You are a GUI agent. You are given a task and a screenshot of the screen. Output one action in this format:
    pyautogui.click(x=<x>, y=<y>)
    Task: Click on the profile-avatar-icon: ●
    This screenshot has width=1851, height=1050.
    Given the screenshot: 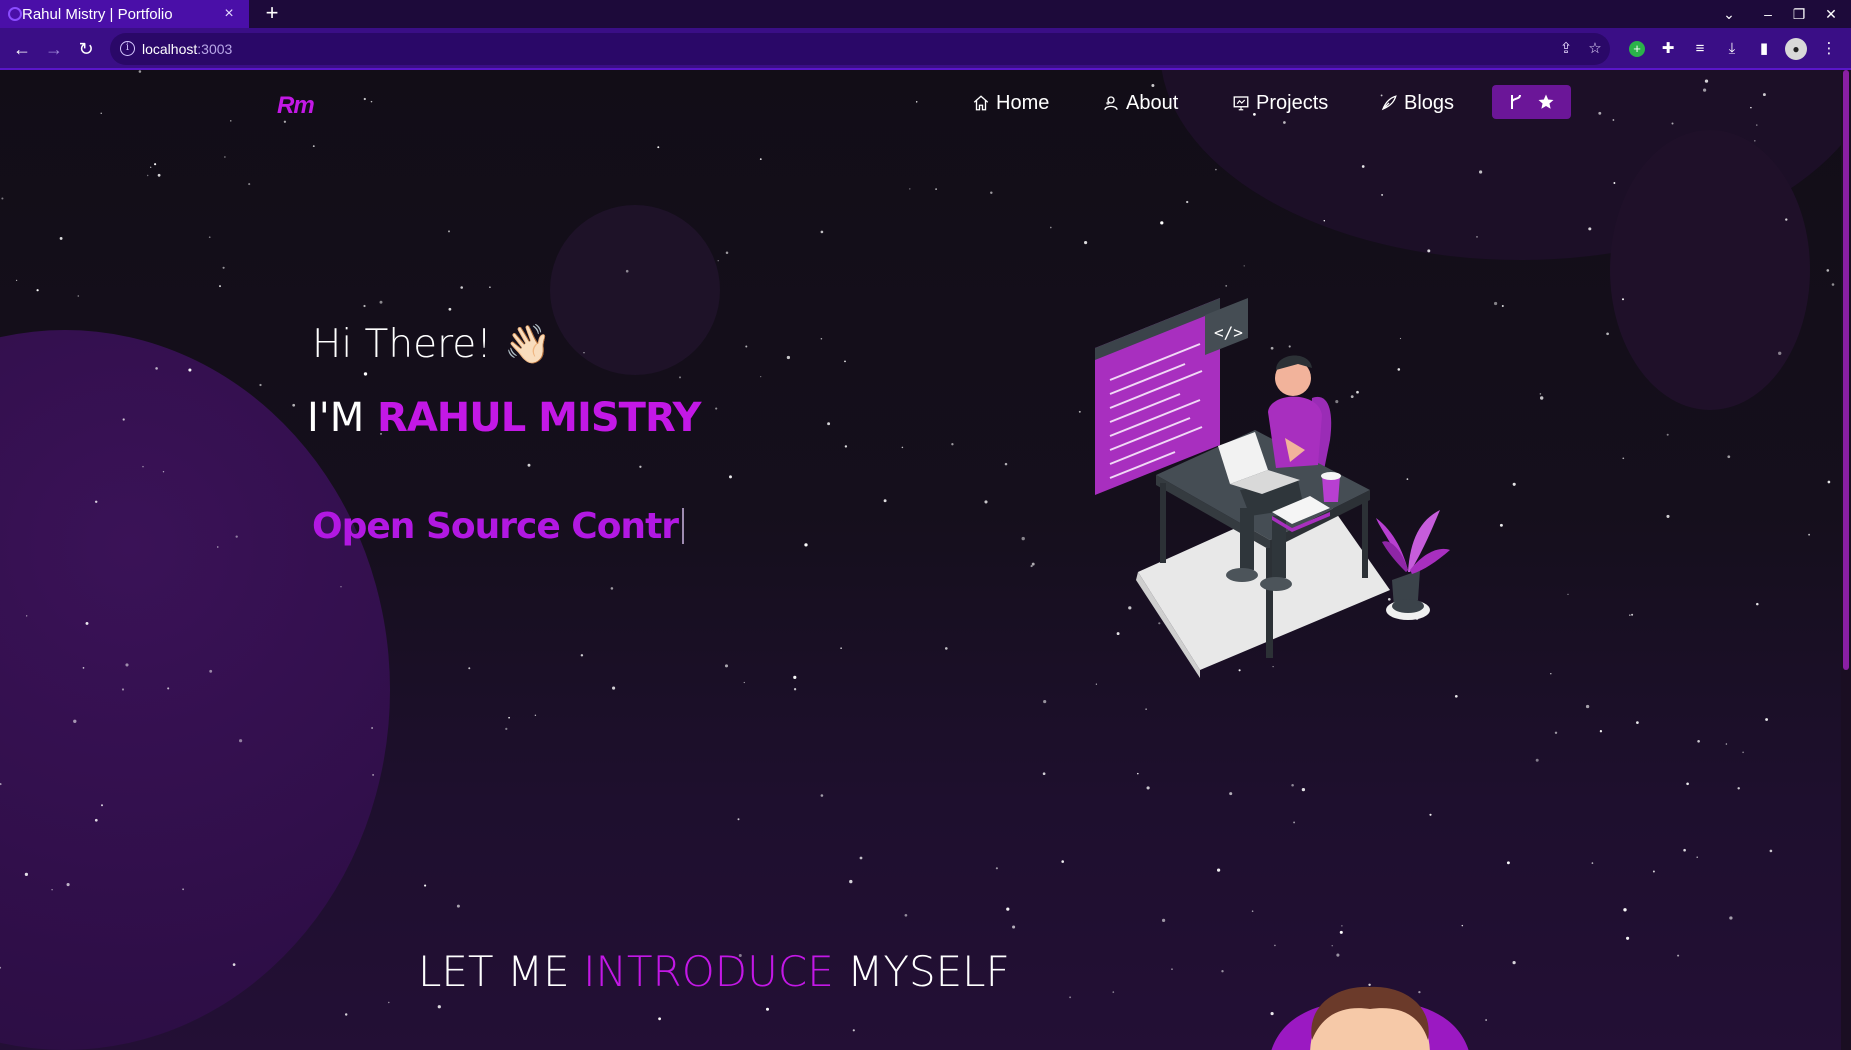 What is the action you would take?
    pyautogui.click(x=1796, y=49)
    